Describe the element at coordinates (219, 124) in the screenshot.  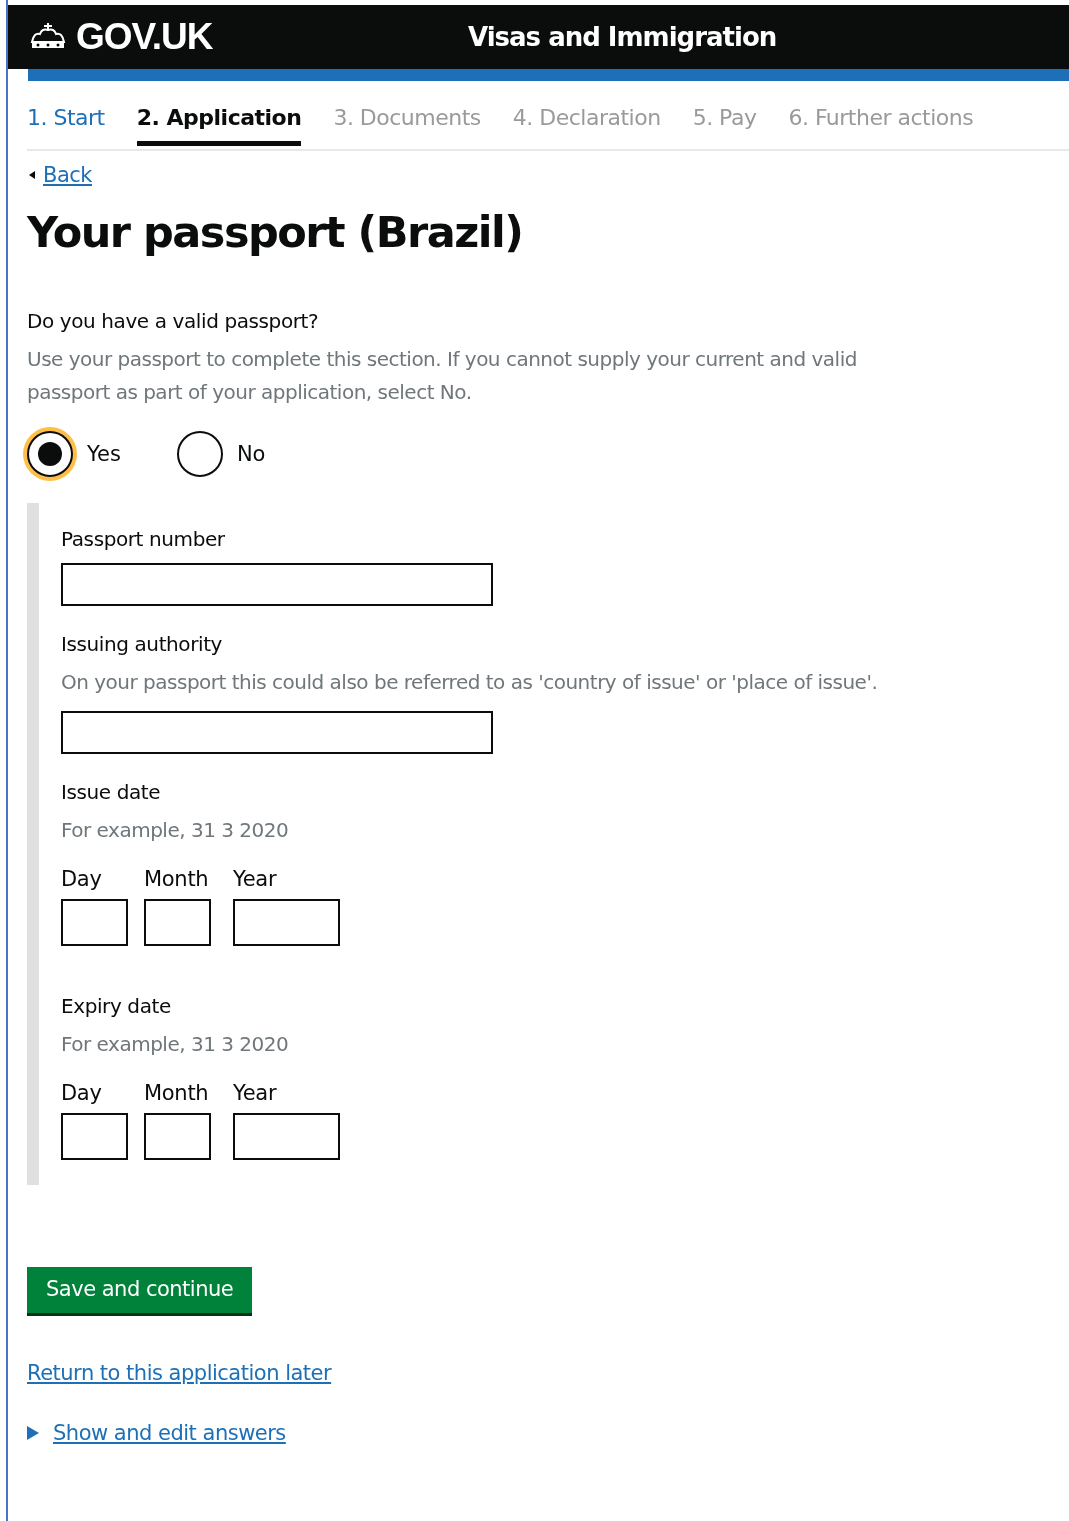
I see `step-tab: 2. Application` at that location.